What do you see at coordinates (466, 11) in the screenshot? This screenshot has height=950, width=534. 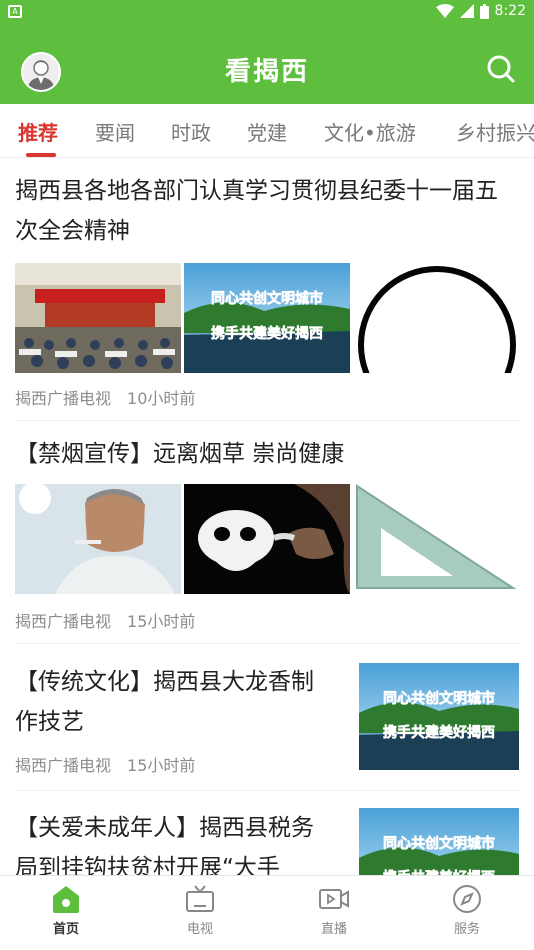 I see `signal-icon` at bounding box center [466, 11].